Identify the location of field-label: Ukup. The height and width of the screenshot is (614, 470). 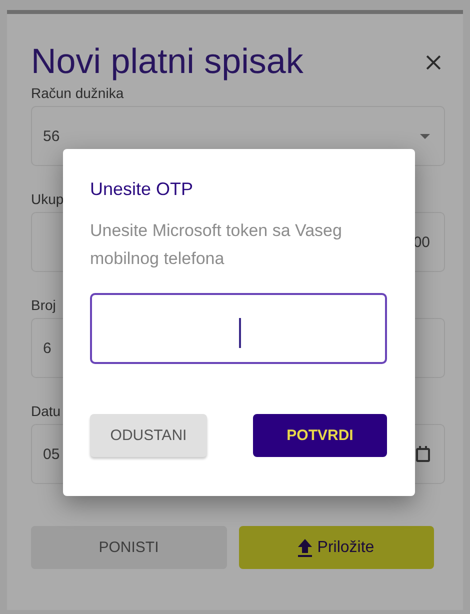
(47, 199).